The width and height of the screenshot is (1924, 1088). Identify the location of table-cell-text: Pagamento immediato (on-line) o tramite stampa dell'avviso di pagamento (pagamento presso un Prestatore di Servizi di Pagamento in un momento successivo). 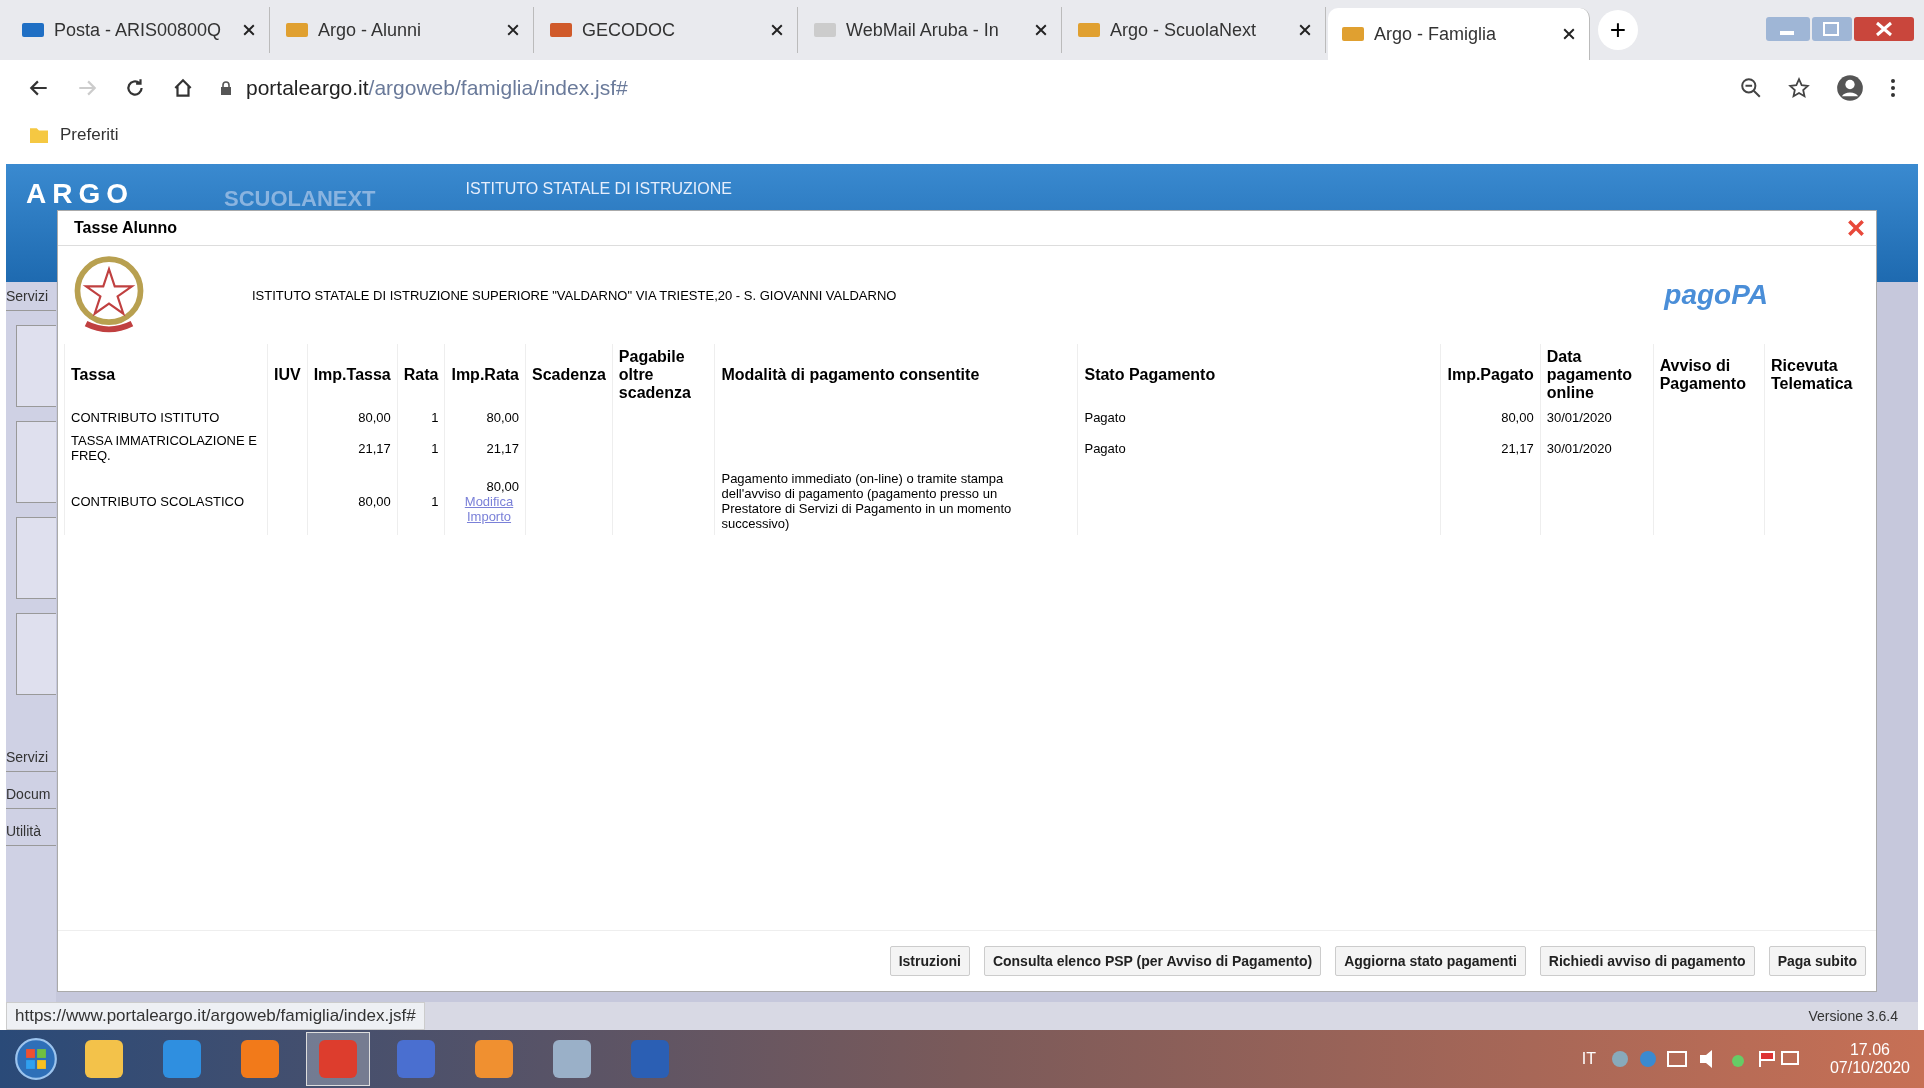
(867, 501).